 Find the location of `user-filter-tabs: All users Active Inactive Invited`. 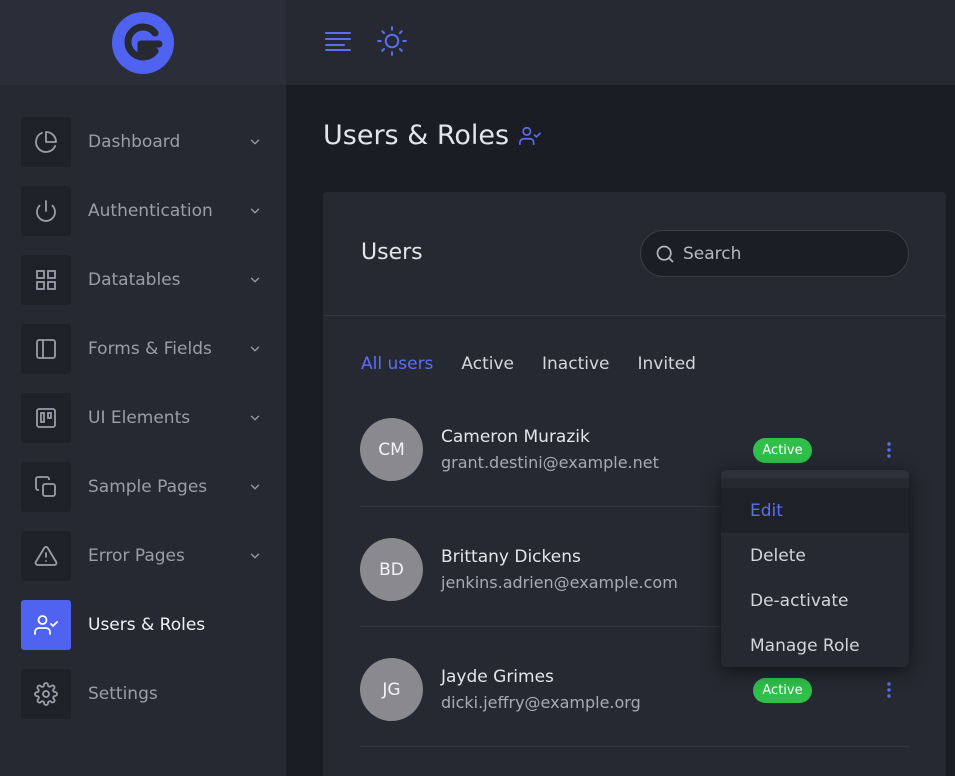

user-filter-tabs: All users Active Inactive Invited is located at coordinates (528, 364).